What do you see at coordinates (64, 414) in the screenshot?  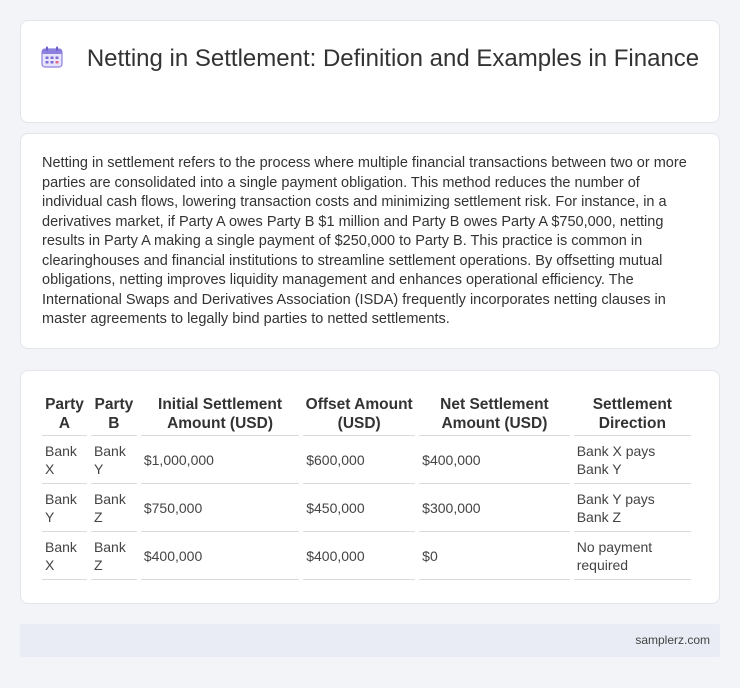 I see `header-party-a: Party A` at bounding box center [64, 414].